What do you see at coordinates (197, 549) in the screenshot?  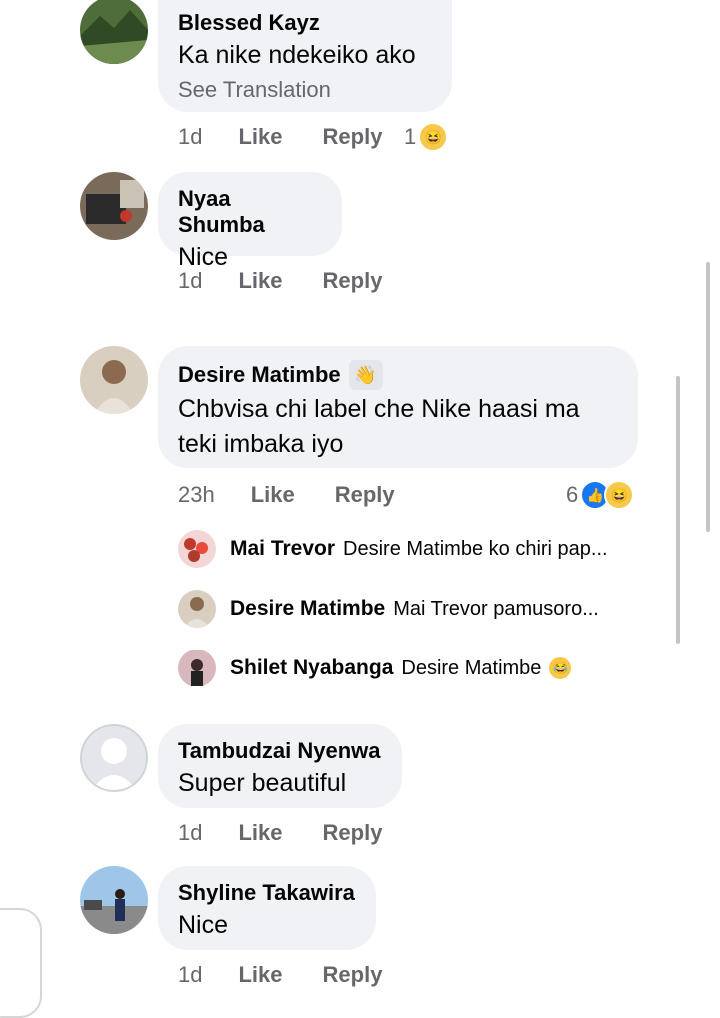 I see `avatar-mai-trevor` at bounding box center [197, 549].